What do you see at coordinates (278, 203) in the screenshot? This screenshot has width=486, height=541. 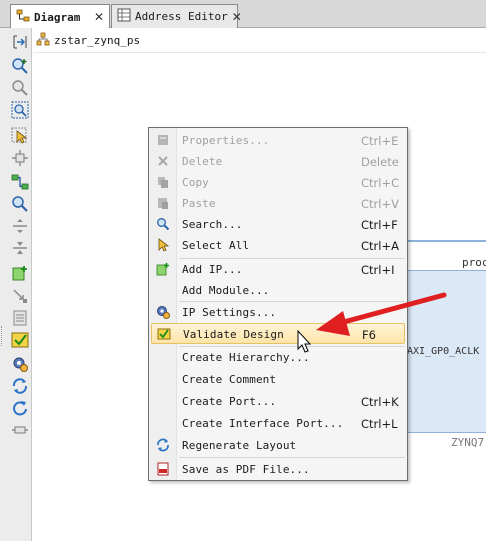 I see `menu-item-paste: Paste Ctrl+V` at bounding box center [278, 203].